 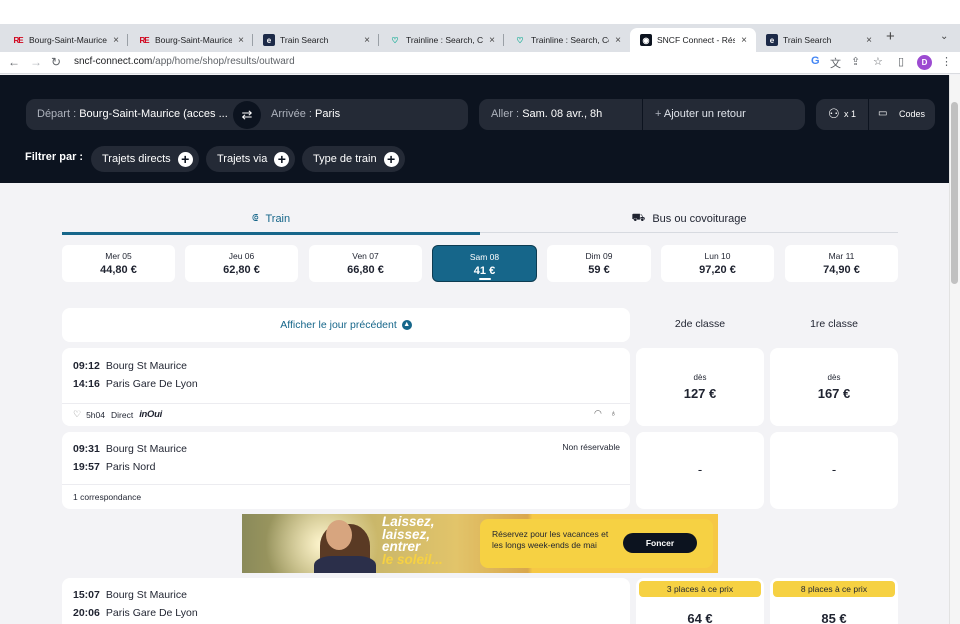 I want to click on share-icon: ⇪, so click(x=855, y=61).